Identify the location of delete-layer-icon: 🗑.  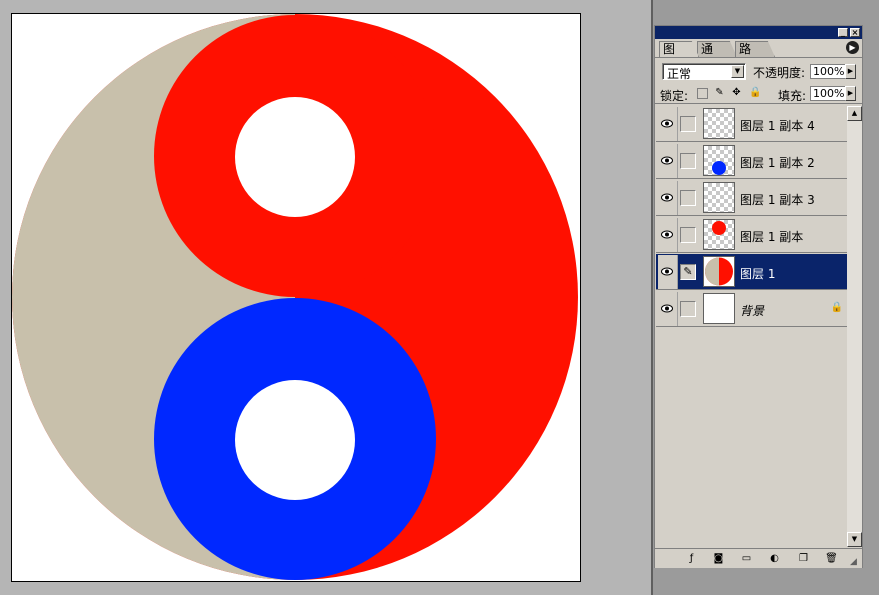
(831, 558).